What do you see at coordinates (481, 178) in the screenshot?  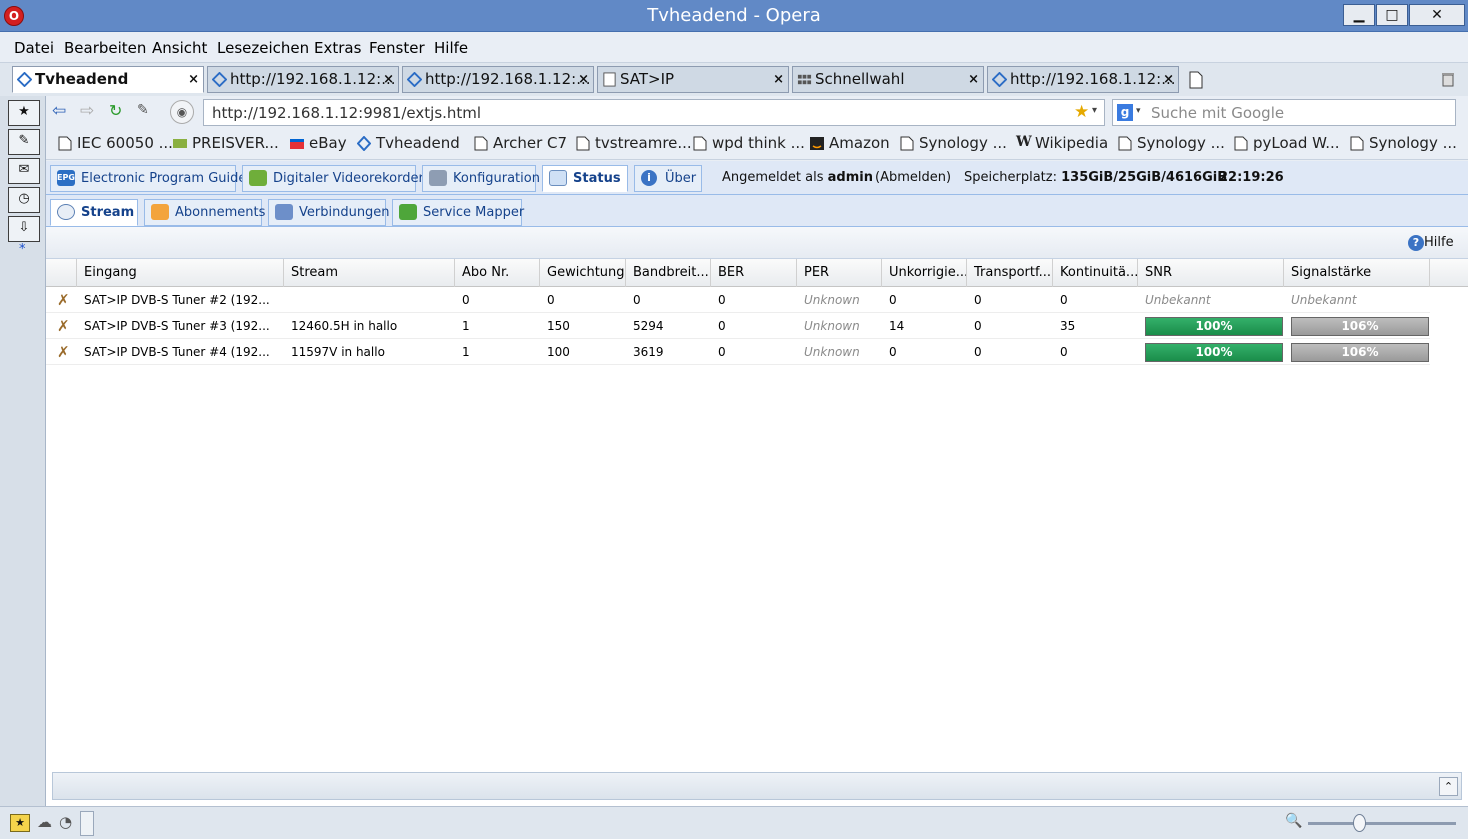 I see `tab-konfiguration: Konfiguration` at bounding box center [481, 178].